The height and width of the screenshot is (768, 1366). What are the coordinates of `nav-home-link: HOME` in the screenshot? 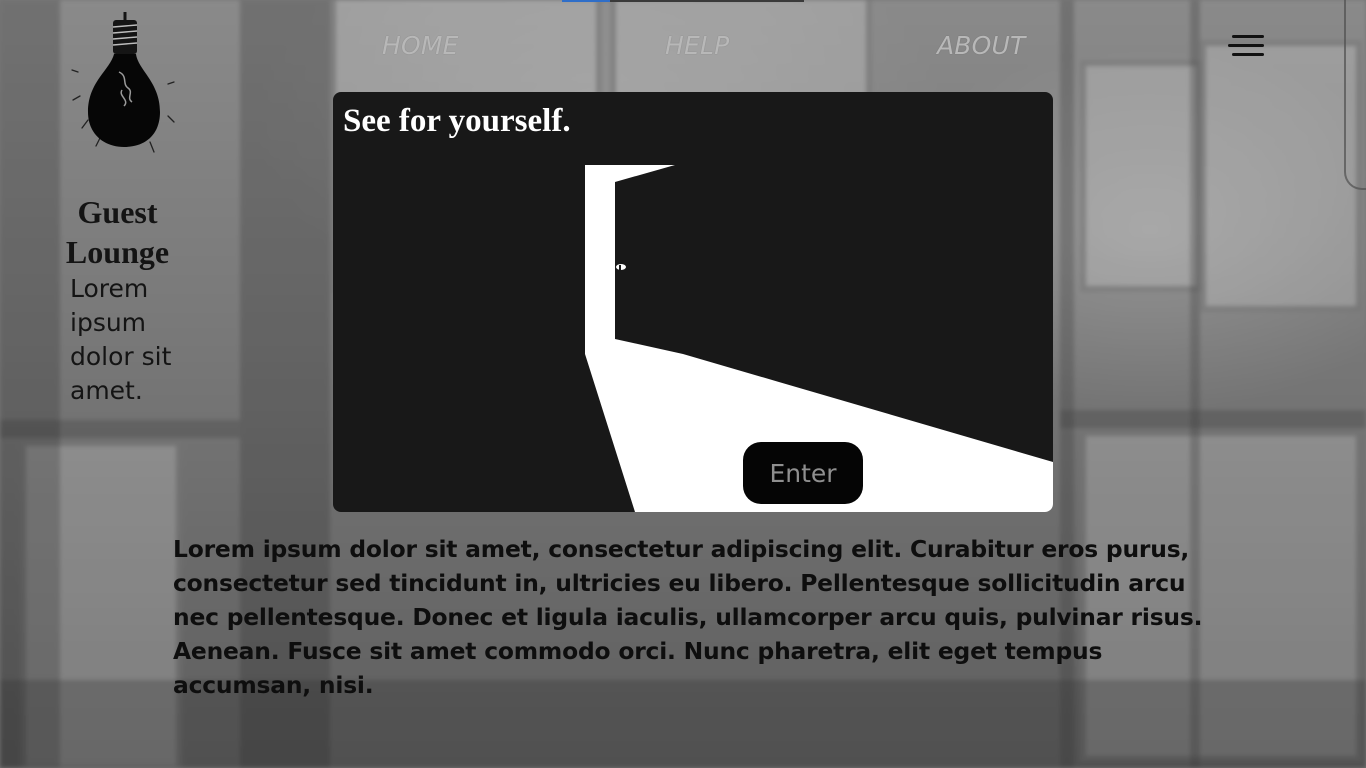 It's located at (420, 46).